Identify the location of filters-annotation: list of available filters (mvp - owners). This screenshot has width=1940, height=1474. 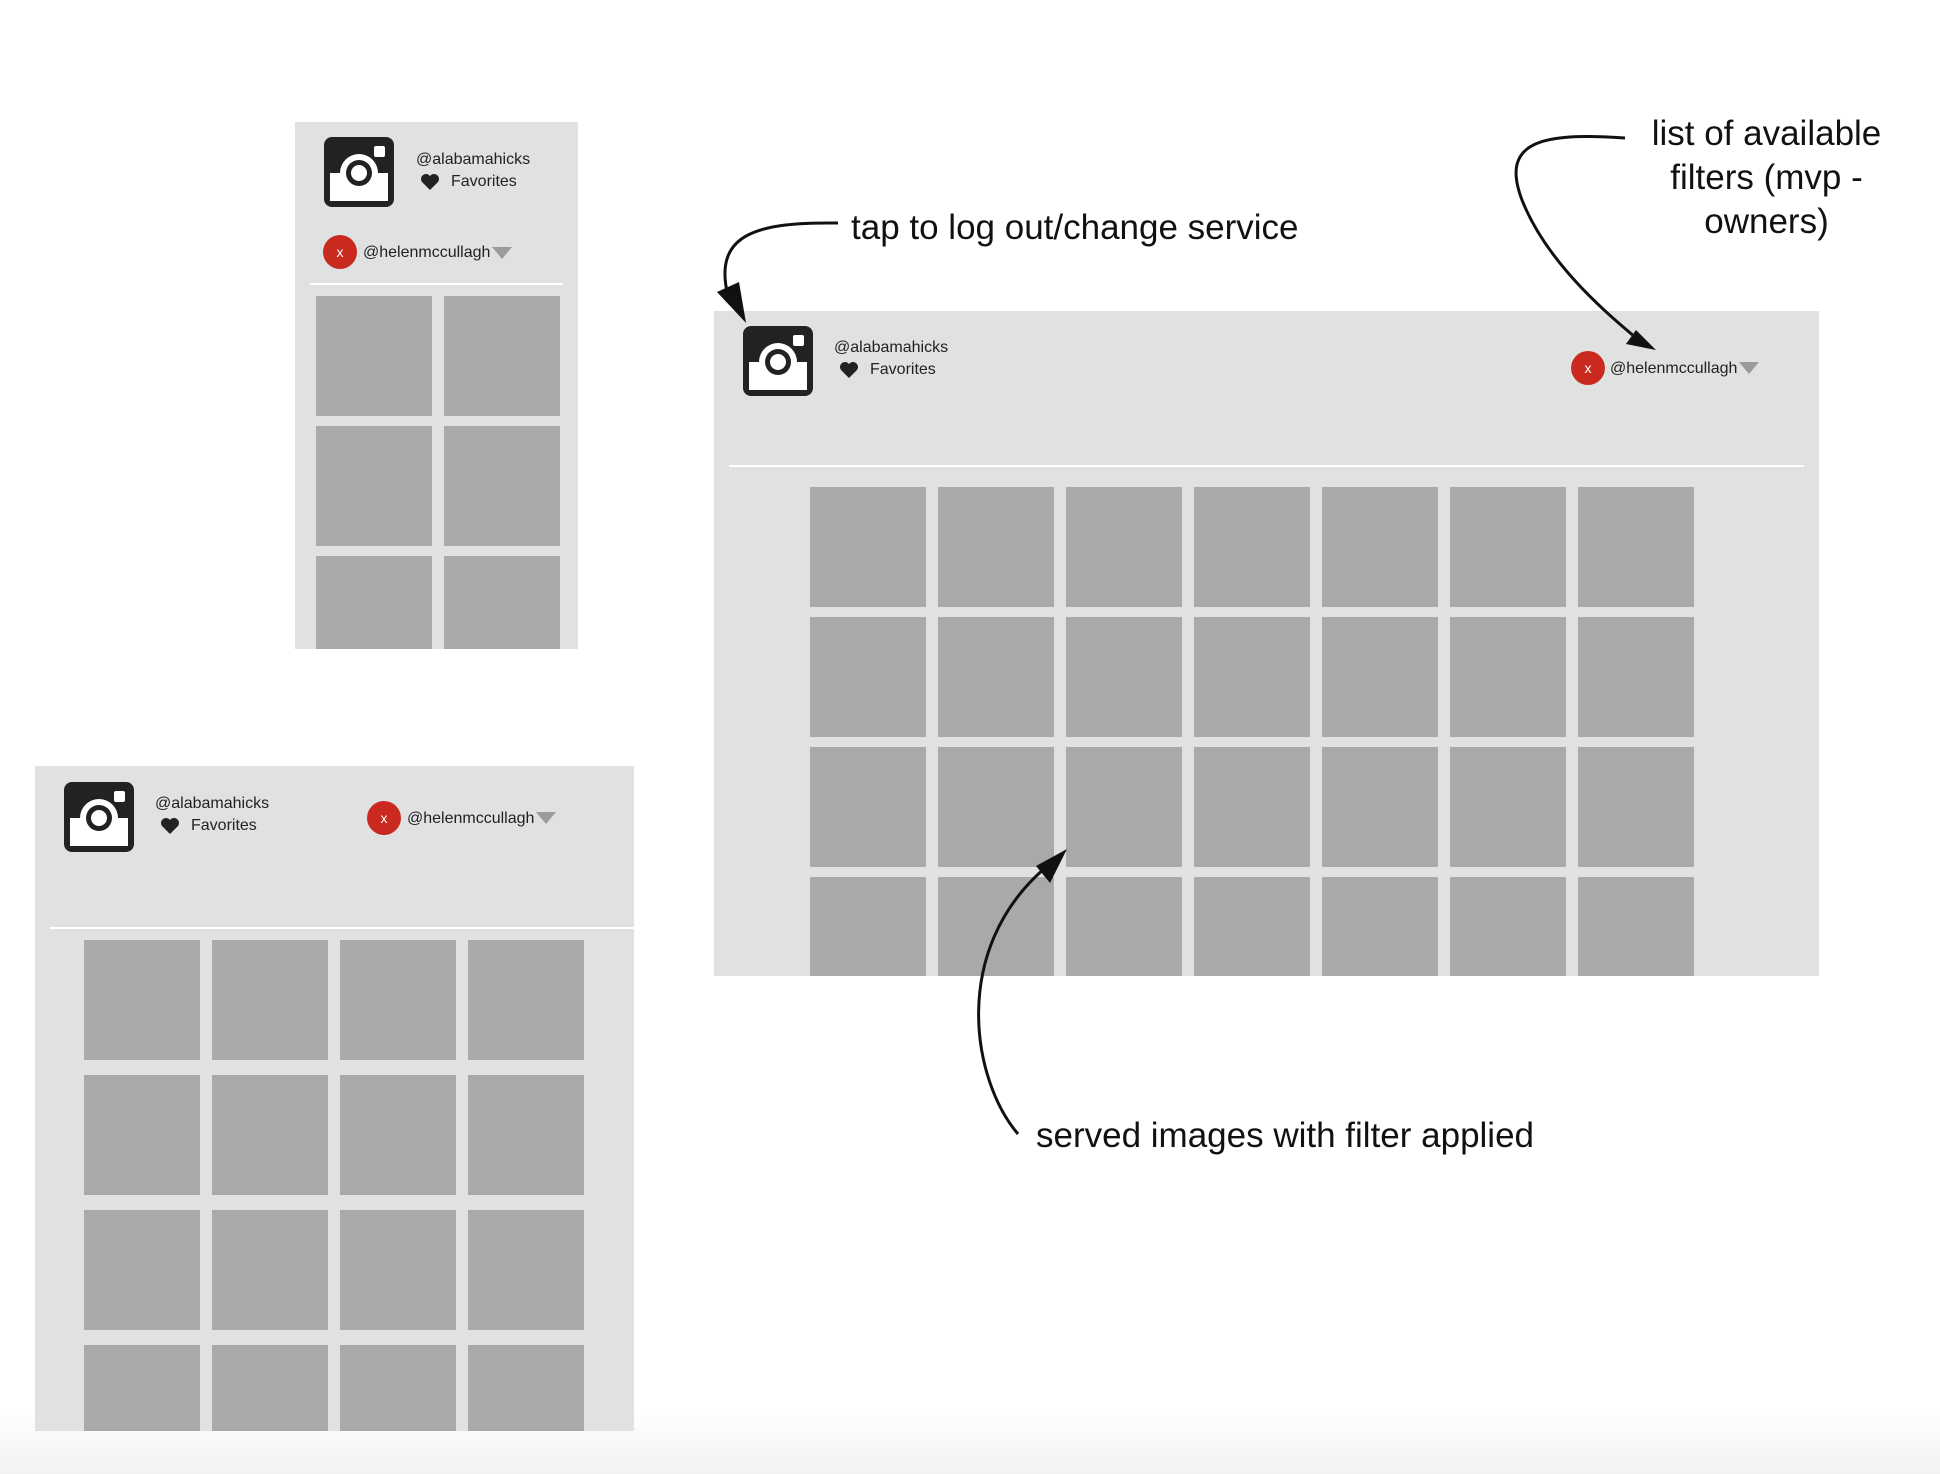
(1766, 178).